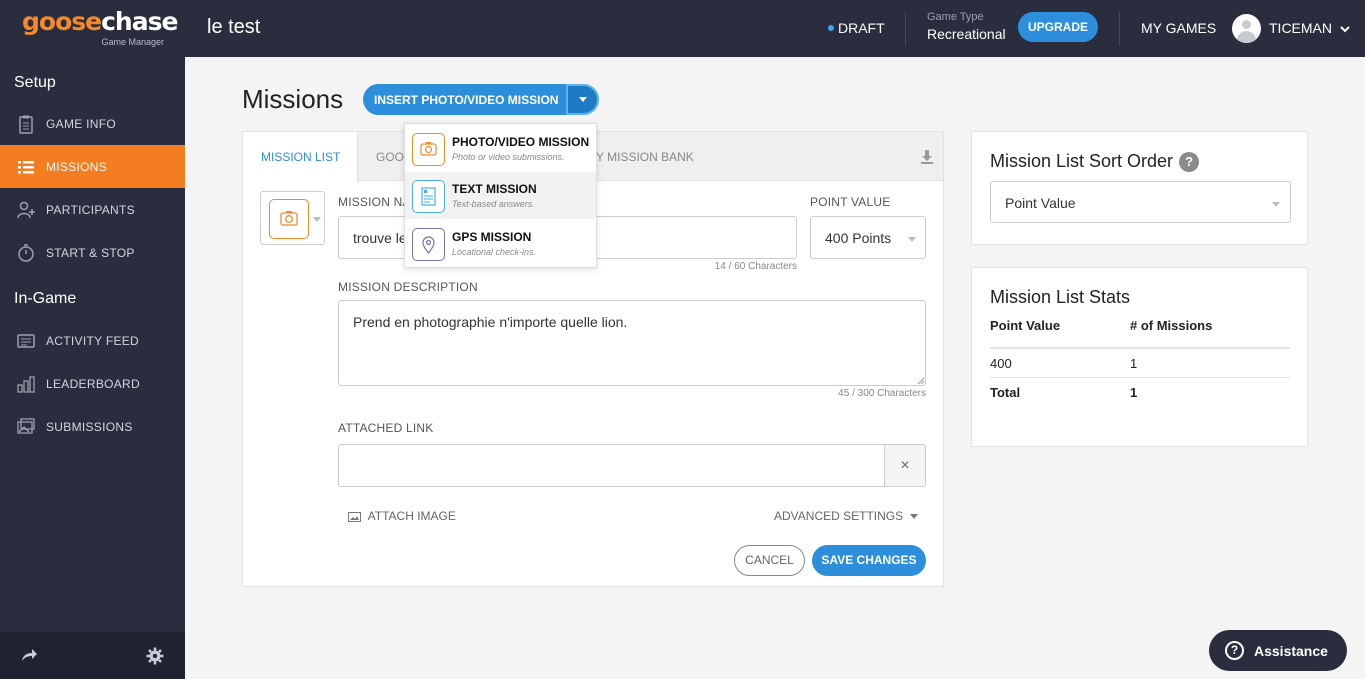 The width and height of the screenshot is (1365, 679). I want to click on logo-goose: goose, so click(62, 21).